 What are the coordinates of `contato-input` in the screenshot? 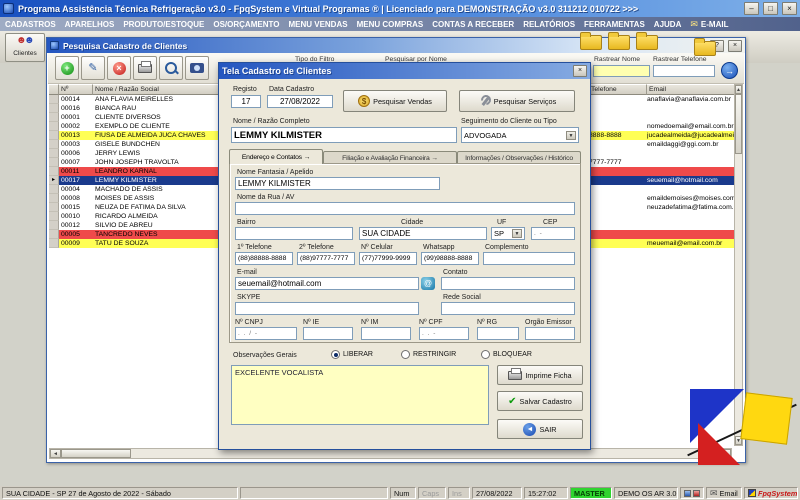 It's located at (508, 283).